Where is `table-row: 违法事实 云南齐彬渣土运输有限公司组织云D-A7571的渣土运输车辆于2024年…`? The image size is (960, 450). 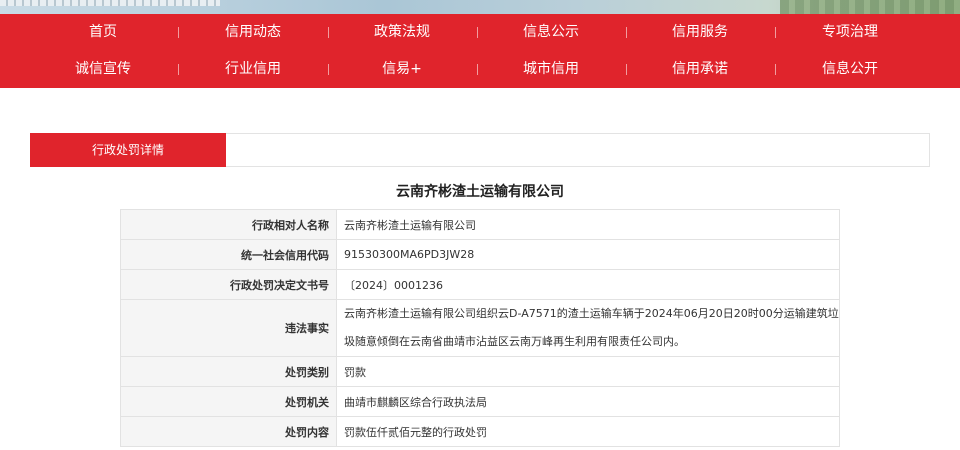
table-row: 违法事实 云南齐彬渣土运输有限公司组织云D-A7571的渣土运输车辆于2024年… is located at coordinates (480, 328).